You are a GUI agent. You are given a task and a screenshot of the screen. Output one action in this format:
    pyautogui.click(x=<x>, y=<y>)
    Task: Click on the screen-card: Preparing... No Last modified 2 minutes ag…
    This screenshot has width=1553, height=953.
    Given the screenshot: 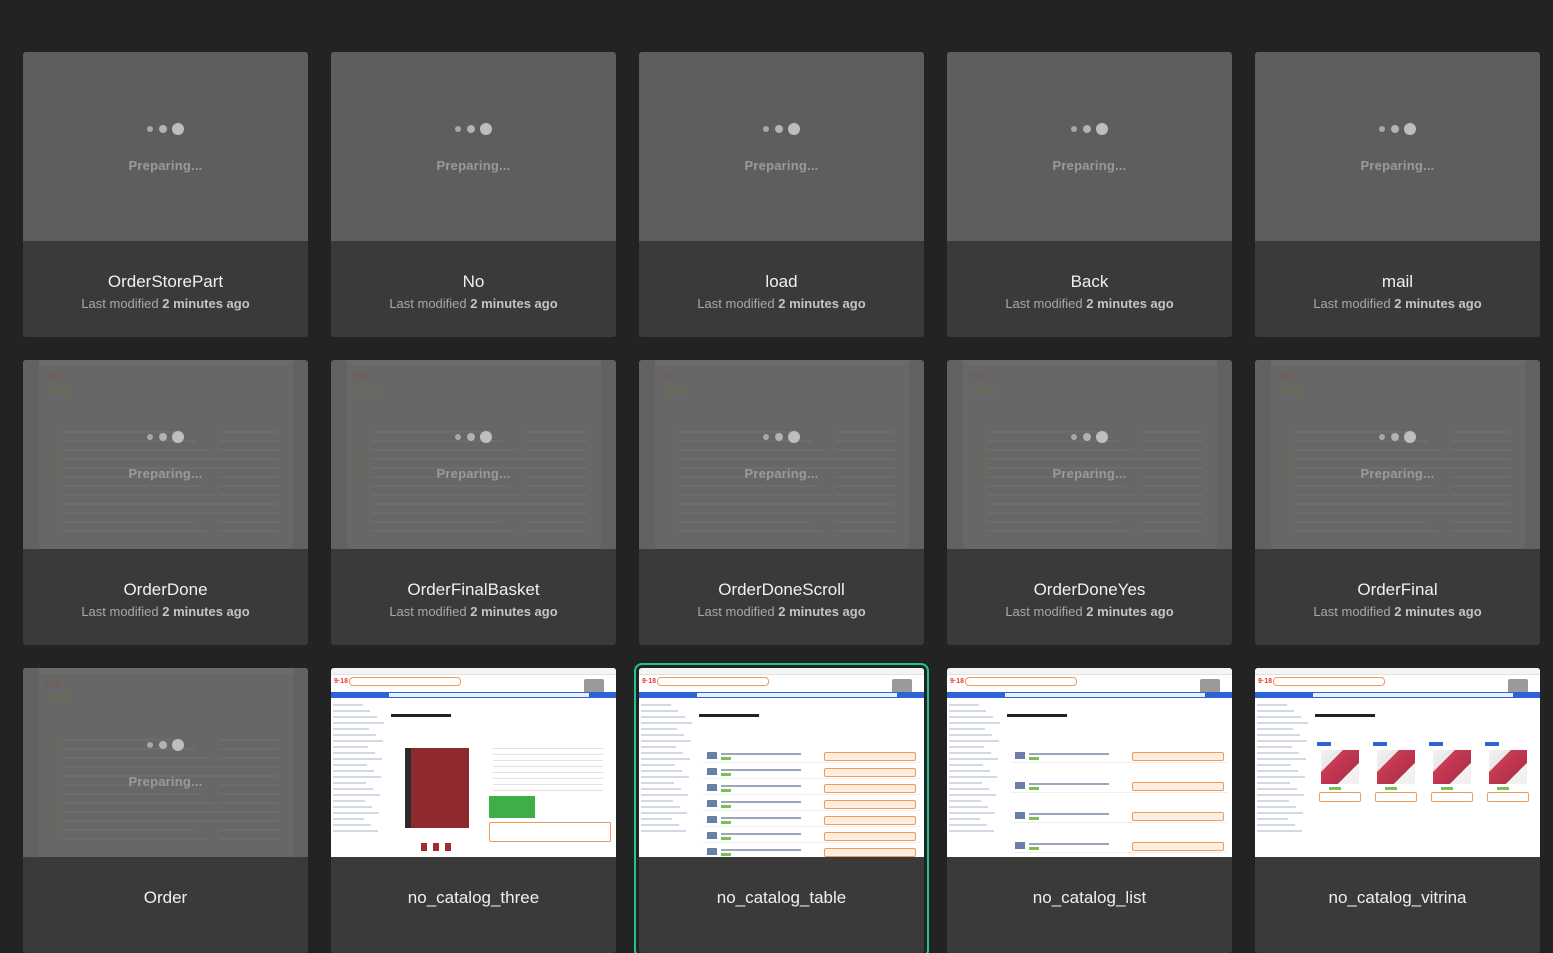 What is the action you would take?
    pyautogui.click(x=473, y=194)
    